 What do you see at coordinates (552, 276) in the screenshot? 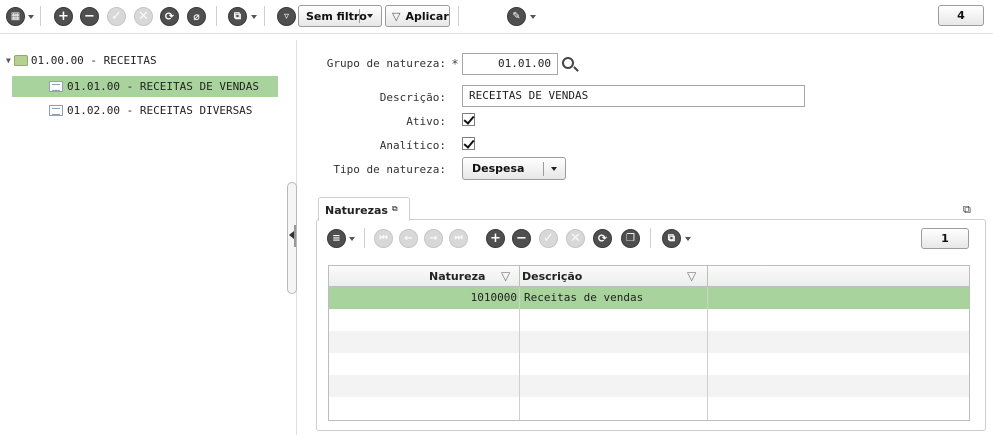
I see `column-header-descricao: Descrição` at bounding box center [552, 276].